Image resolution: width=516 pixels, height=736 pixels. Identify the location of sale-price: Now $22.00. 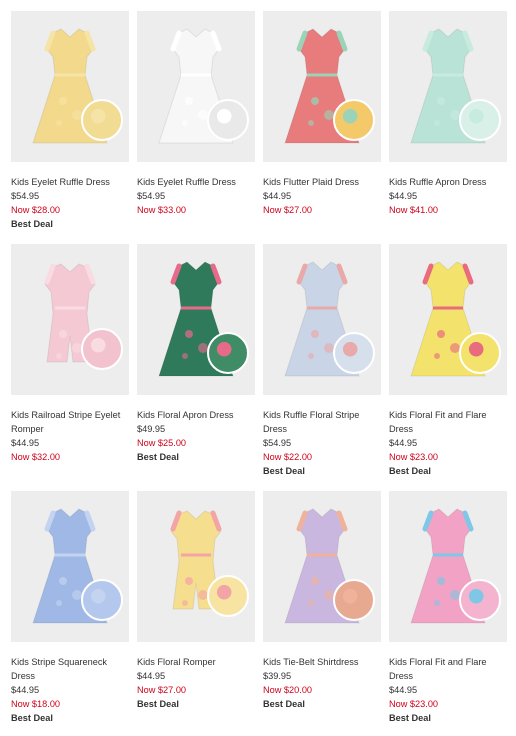
(288, 457).